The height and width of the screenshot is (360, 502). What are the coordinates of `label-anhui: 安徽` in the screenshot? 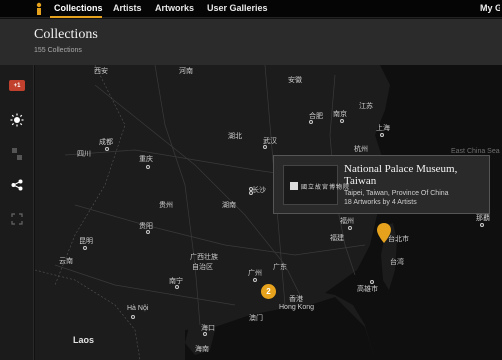 It's located at (295, 80).